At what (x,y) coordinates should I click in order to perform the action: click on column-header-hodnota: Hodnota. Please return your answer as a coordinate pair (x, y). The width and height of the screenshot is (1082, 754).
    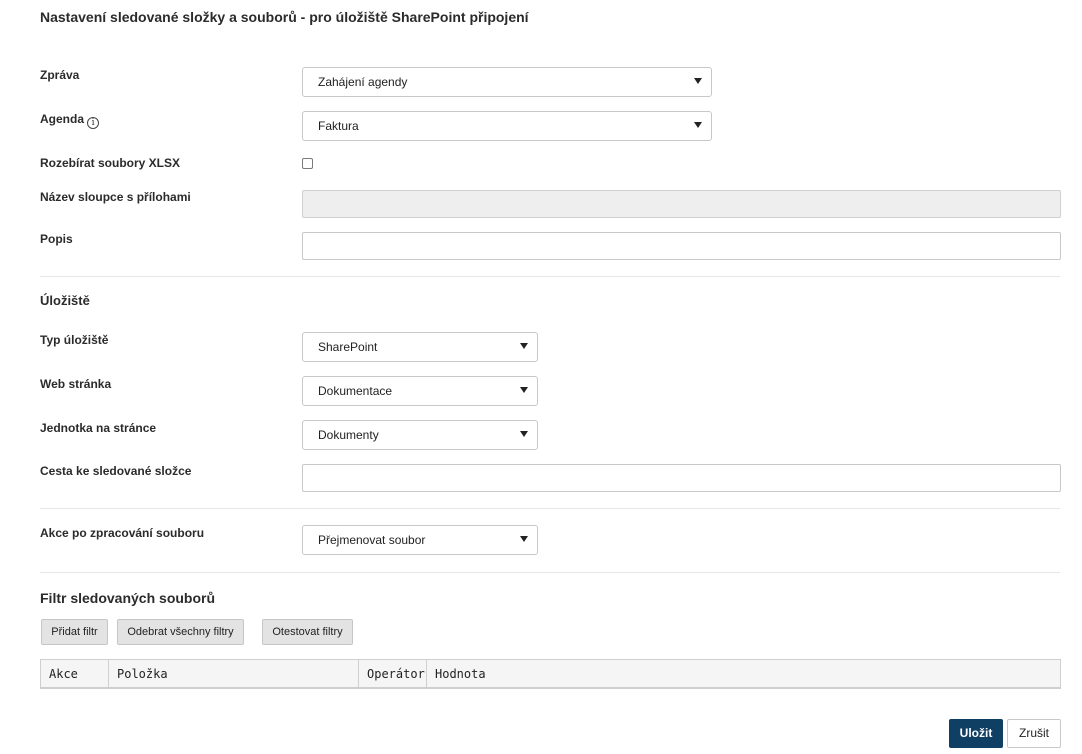
    Looking at the image, I should click on (460, 674).